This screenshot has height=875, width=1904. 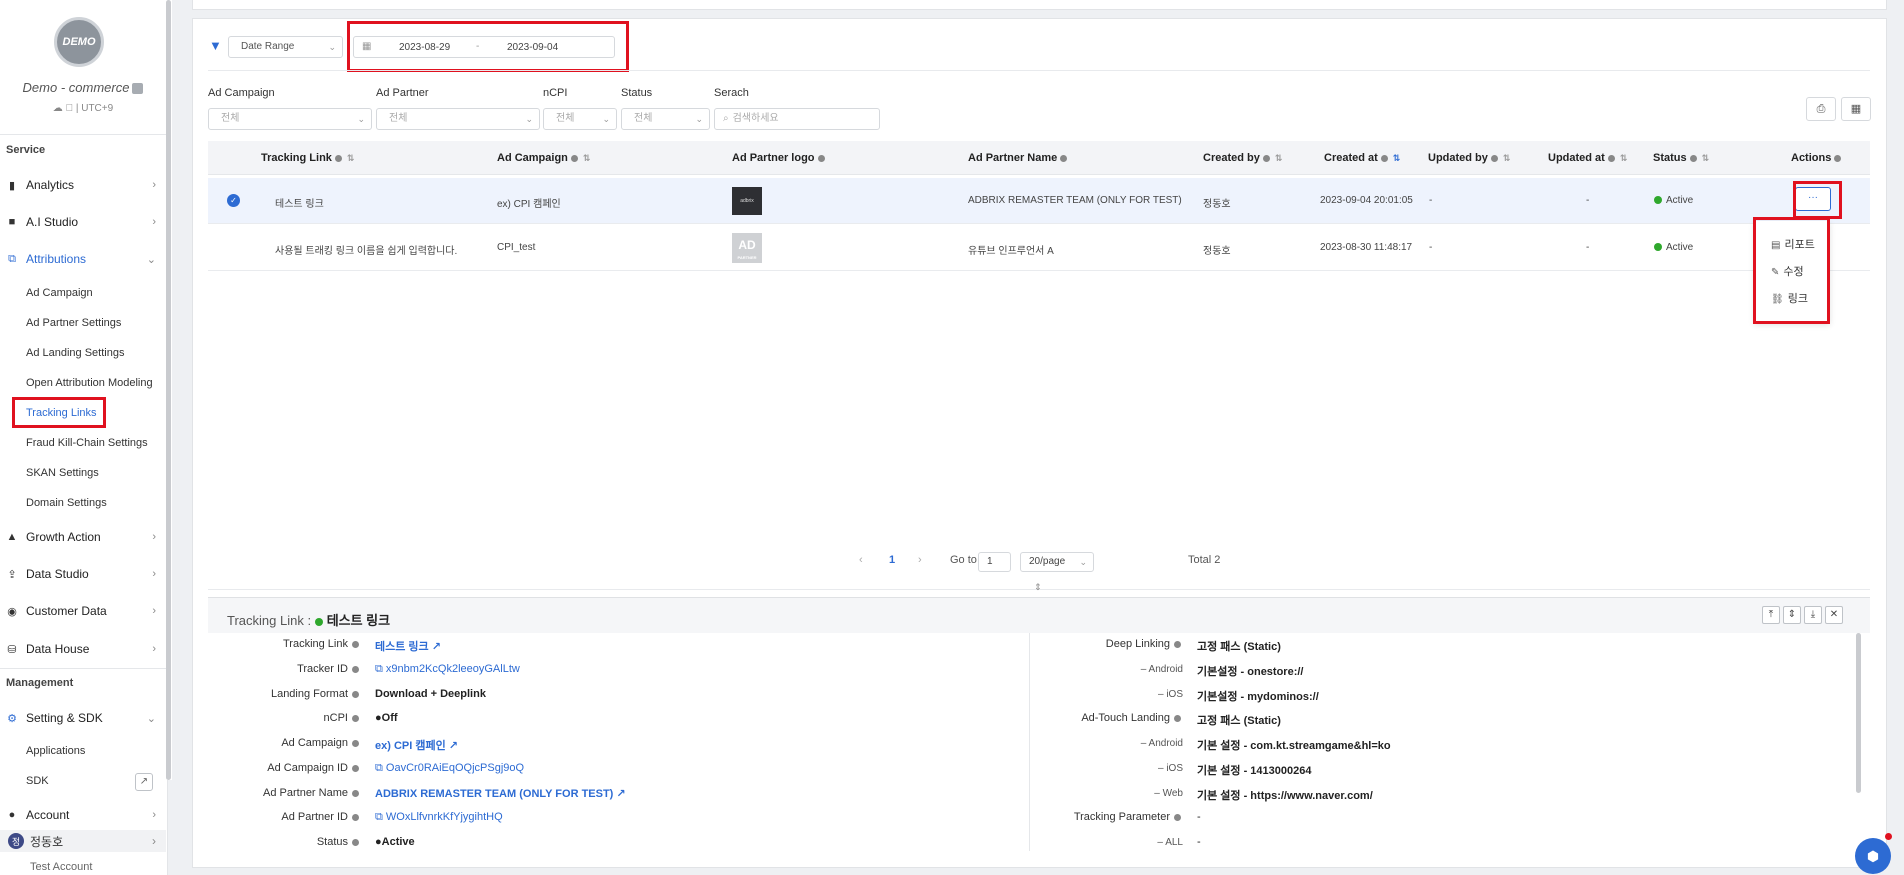 I want to click on sub-open-attribution-modeling: Open Attribution Modeling, so click(x=89, y=383).